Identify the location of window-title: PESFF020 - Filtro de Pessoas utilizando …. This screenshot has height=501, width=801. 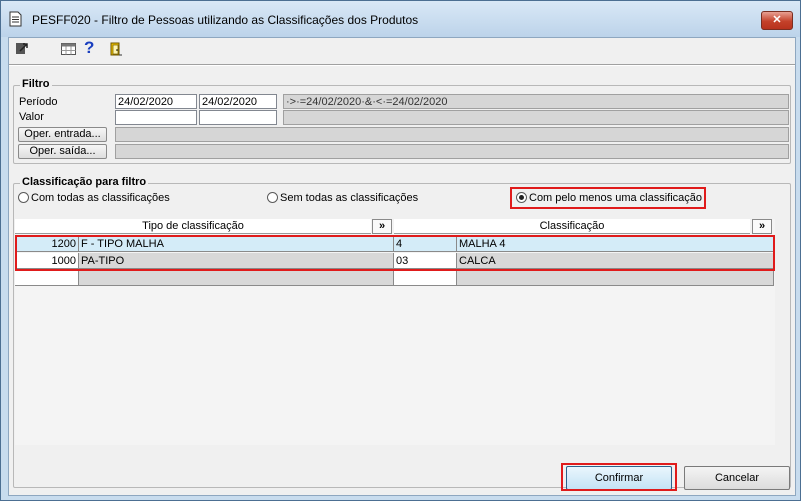
(225, 20).